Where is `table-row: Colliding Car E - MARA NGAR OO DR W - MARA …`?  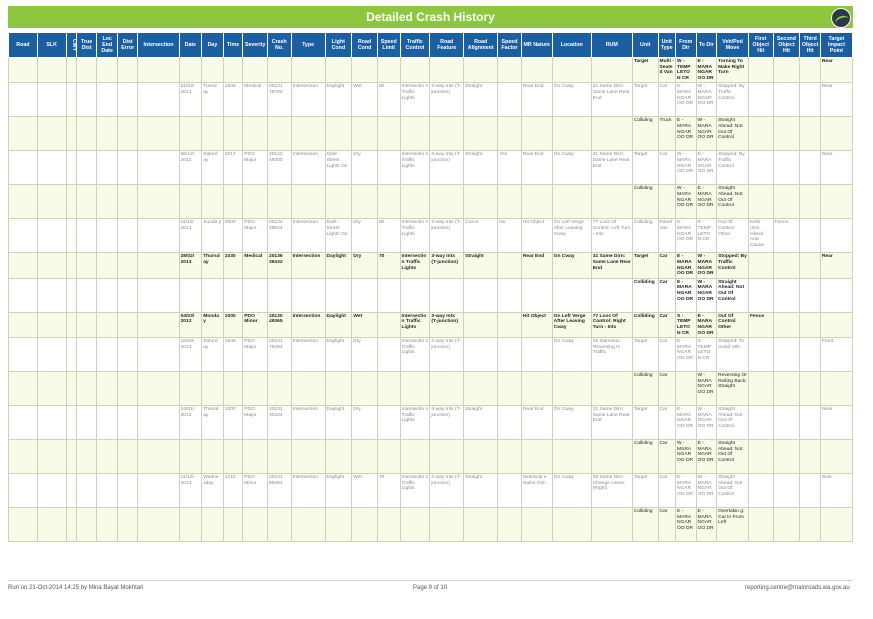 table-row: Colliding Car E - MARA NGAR OO DR W - MARA … is located at coordinates (431, 295).